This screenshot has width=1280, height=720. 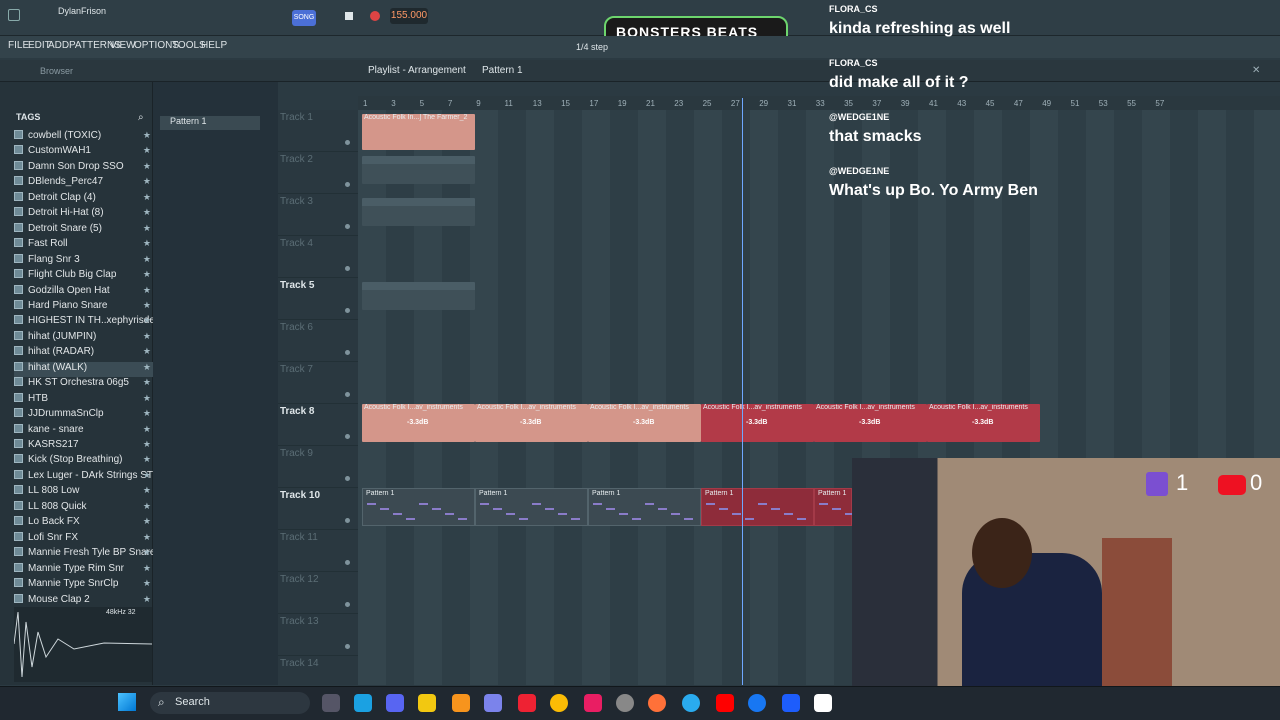 What do you see at coordinates (427, 703) in the screenshot?
I see `folder-icon` at bounding box center [427, 703].